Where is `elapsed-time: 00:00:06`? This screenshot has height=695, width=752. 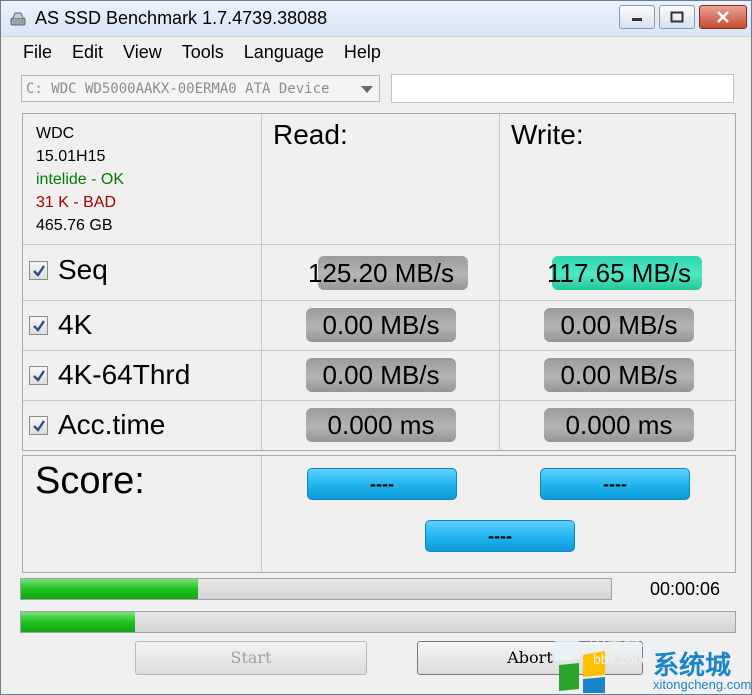
elapsed-time: 00:00:06 is located at coordinates (685, 589).